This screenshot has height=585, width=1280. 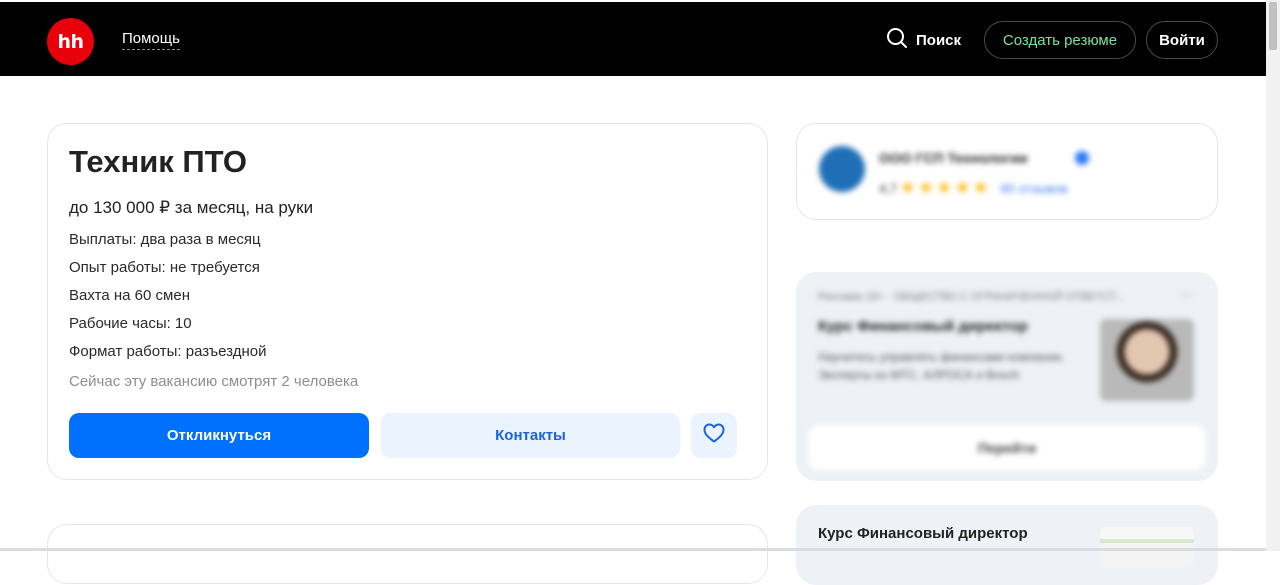 What do you see at coordinates (530, 435) in the screenshot?
I see `contacts-button: Контакты` at bounding box center [530, 435].